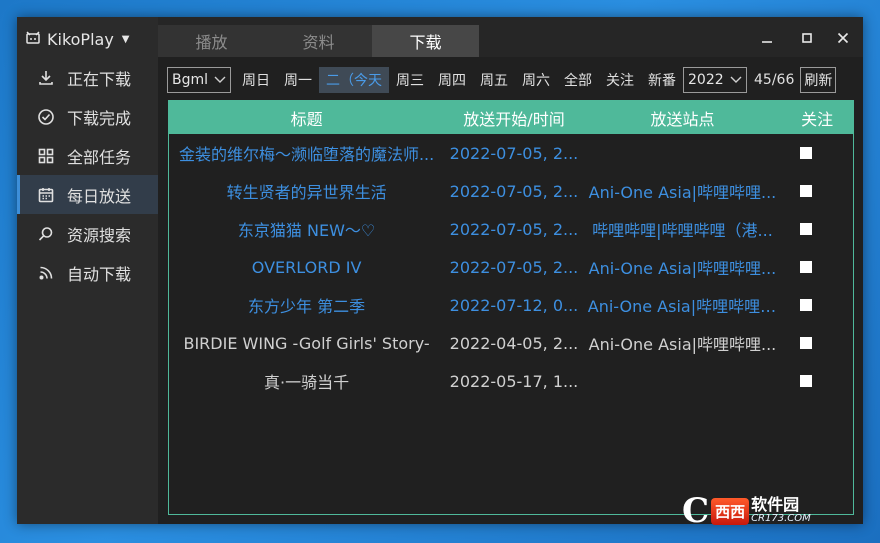  I want to click on item-count: 45/66, so click(774, 80).